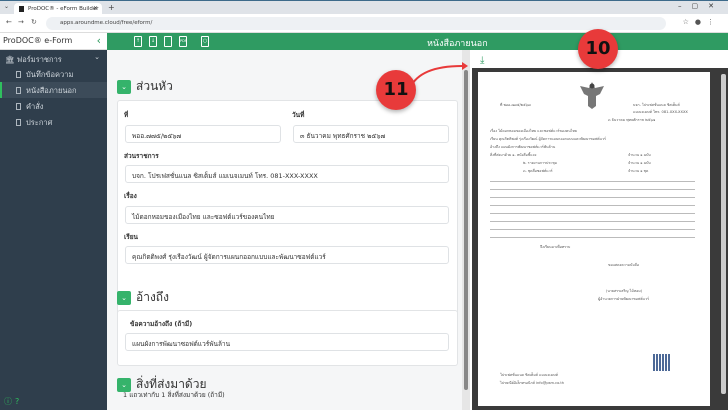 The image size is (728, 410). Describe the element at coordinates (396, 90) in the screenshot. I see `annotation-badge-11: 11` at that location.